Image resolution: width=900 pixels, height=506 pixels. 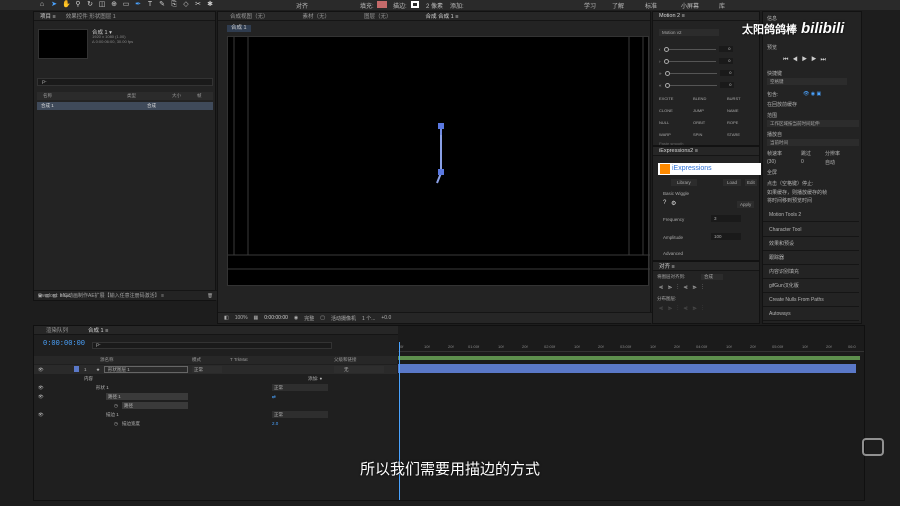 What do you see at coordinates (442, 16) in the screenshot?
I see `tab-comp: 合成 合成 1 ≡` at bounding box center [442, 16].